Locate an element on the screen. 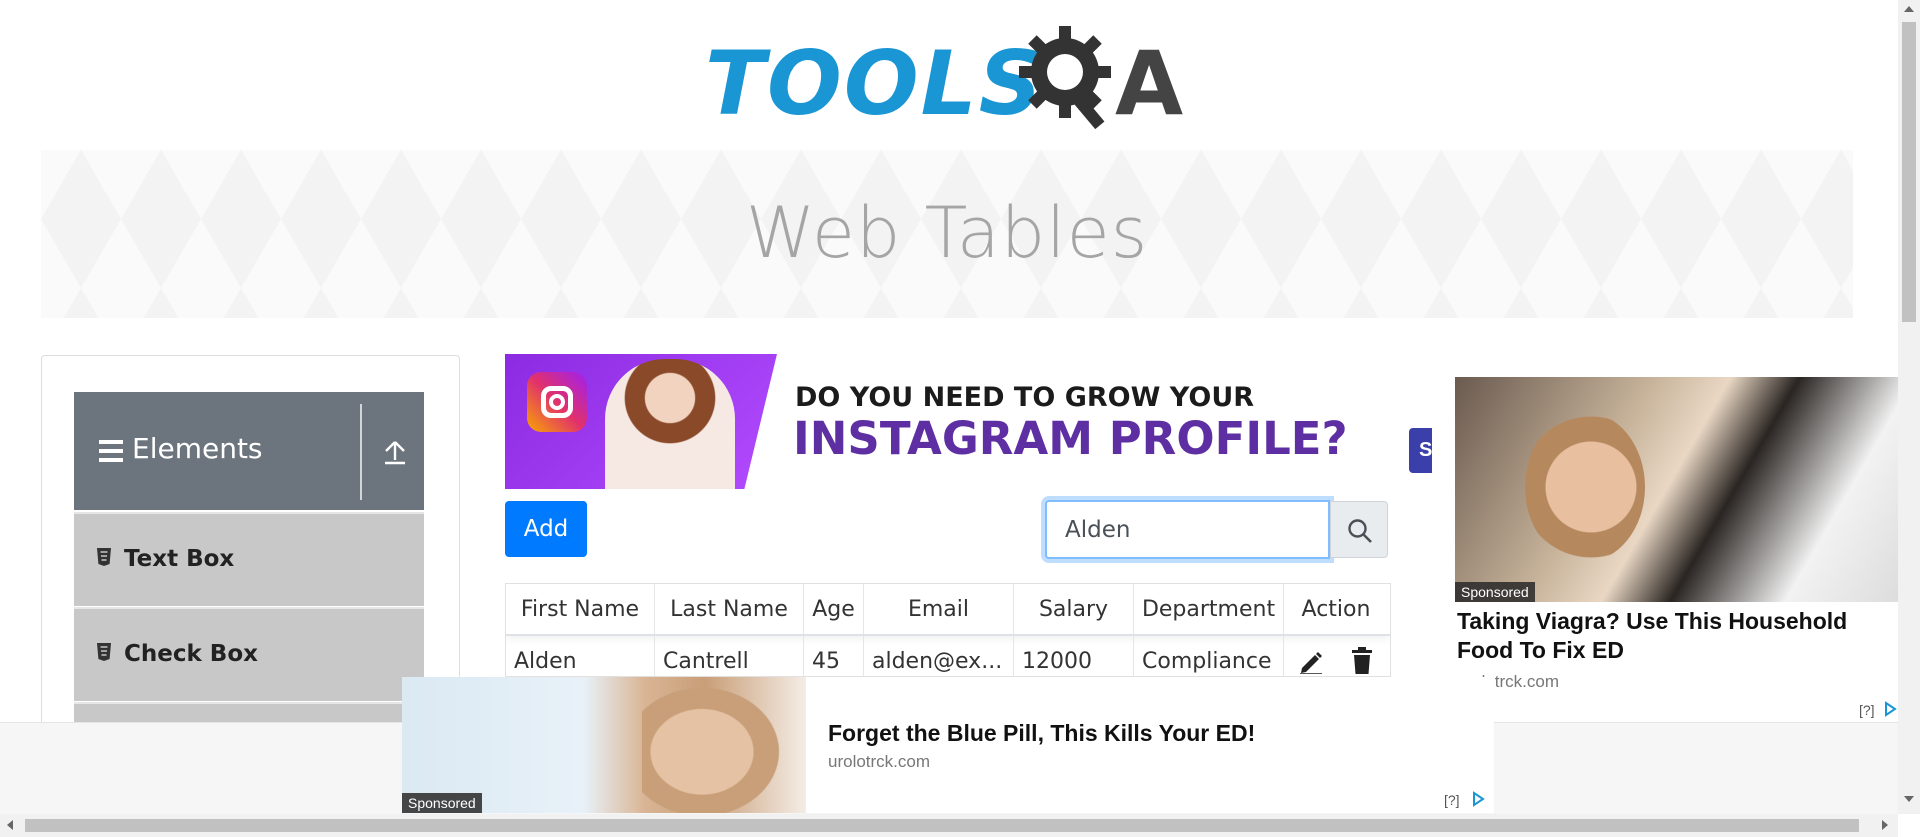 Image resolution: width=1920 pixels, height=837 pixels. cell-action is located at coordinates (1336, 656).